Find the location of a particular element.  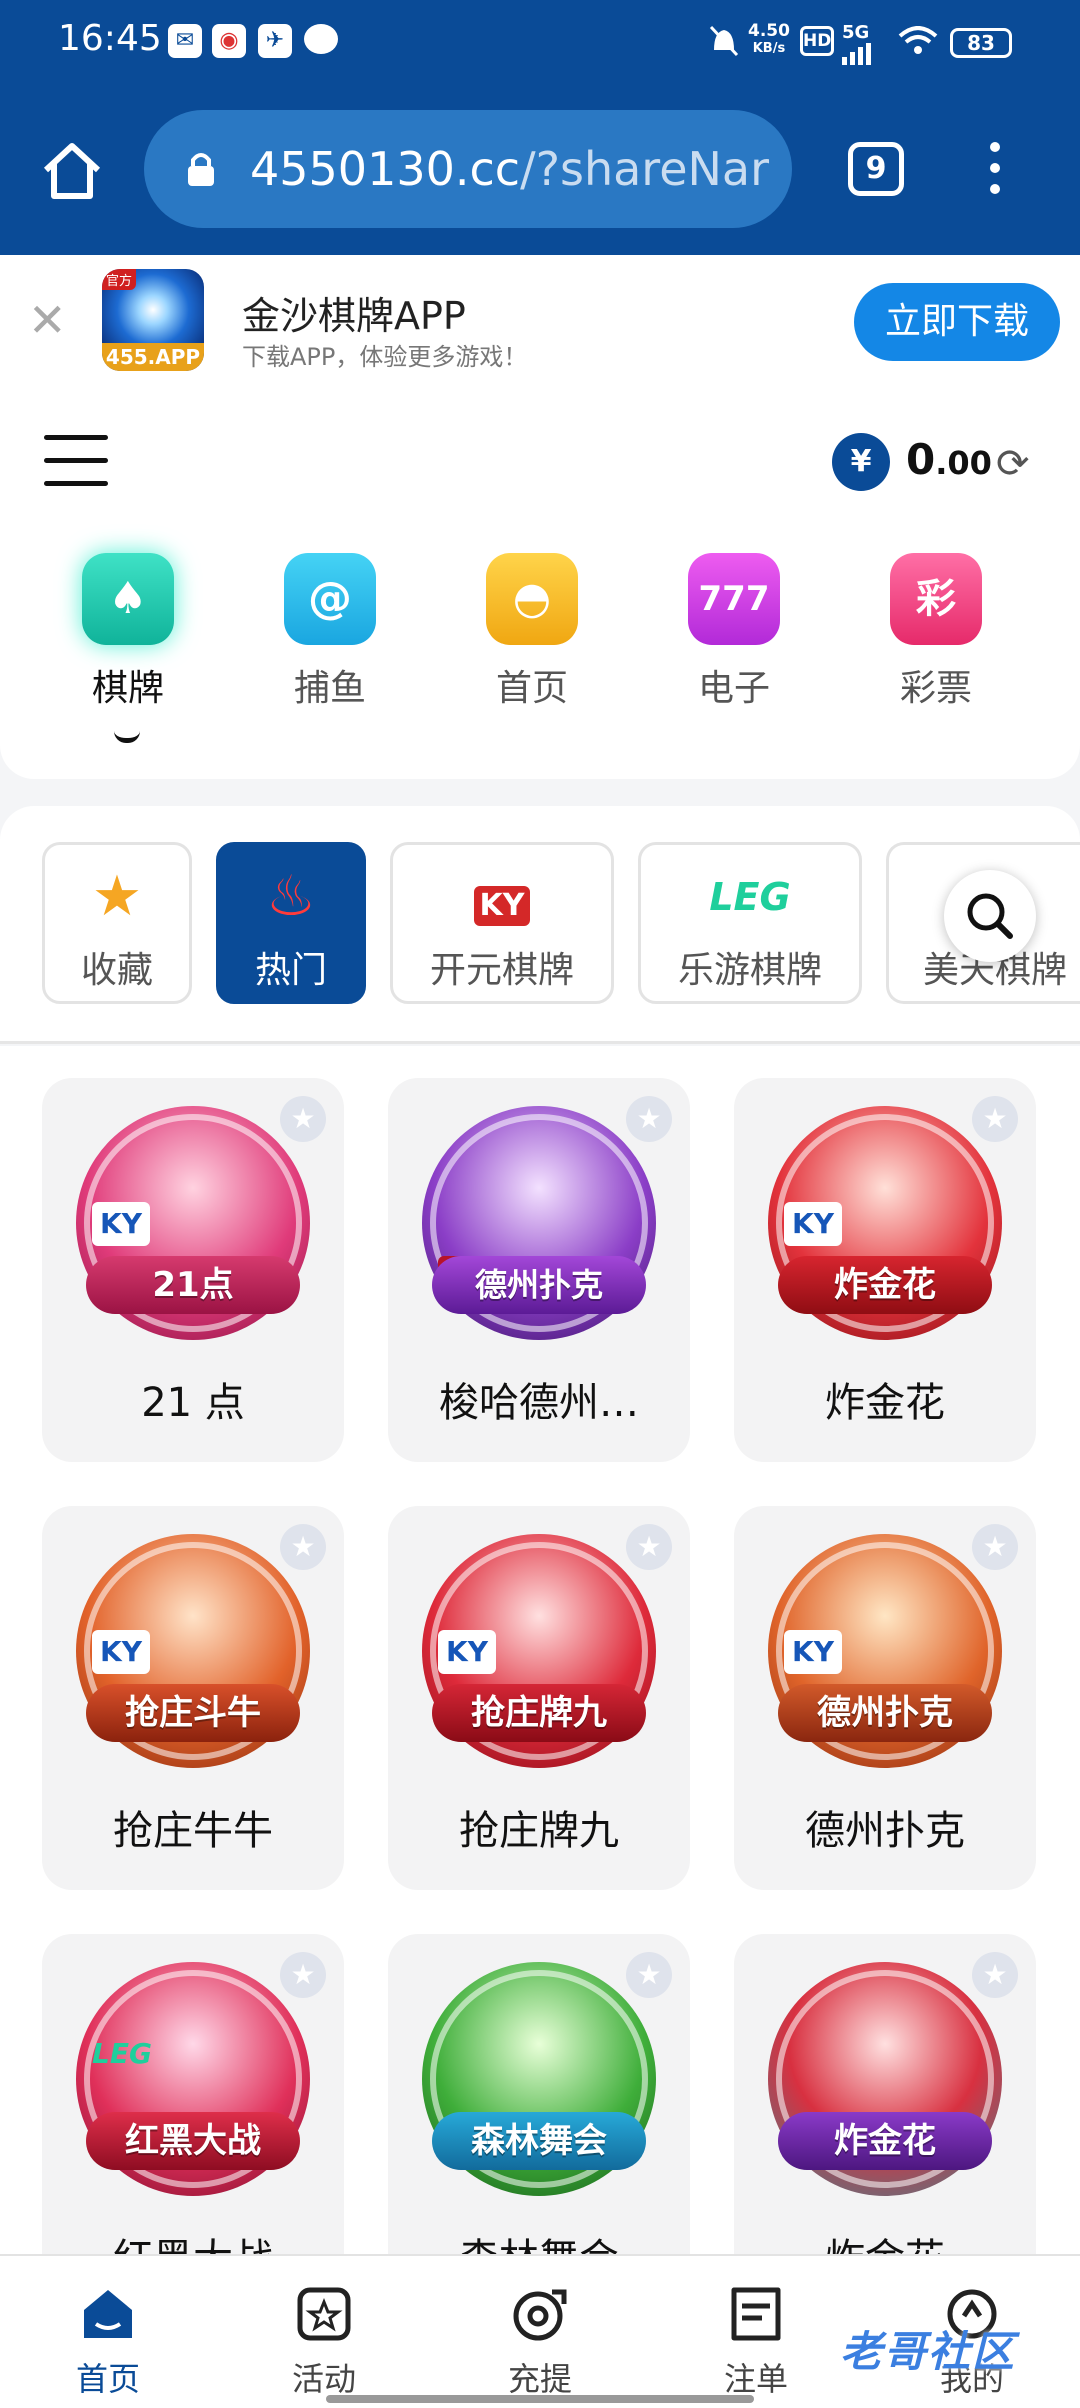

subcategory-bar: ★ 收藏 ♨ 热门 KY 开元棋牌 LEG 乐游棋牌 美天棋牌 is located at coordinates (540, 925).